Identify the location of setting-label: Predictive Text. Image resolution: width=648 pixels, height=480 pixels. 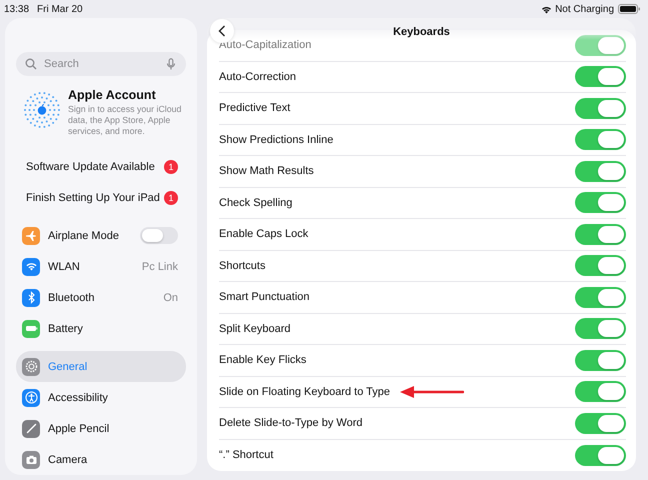
(254, 108).